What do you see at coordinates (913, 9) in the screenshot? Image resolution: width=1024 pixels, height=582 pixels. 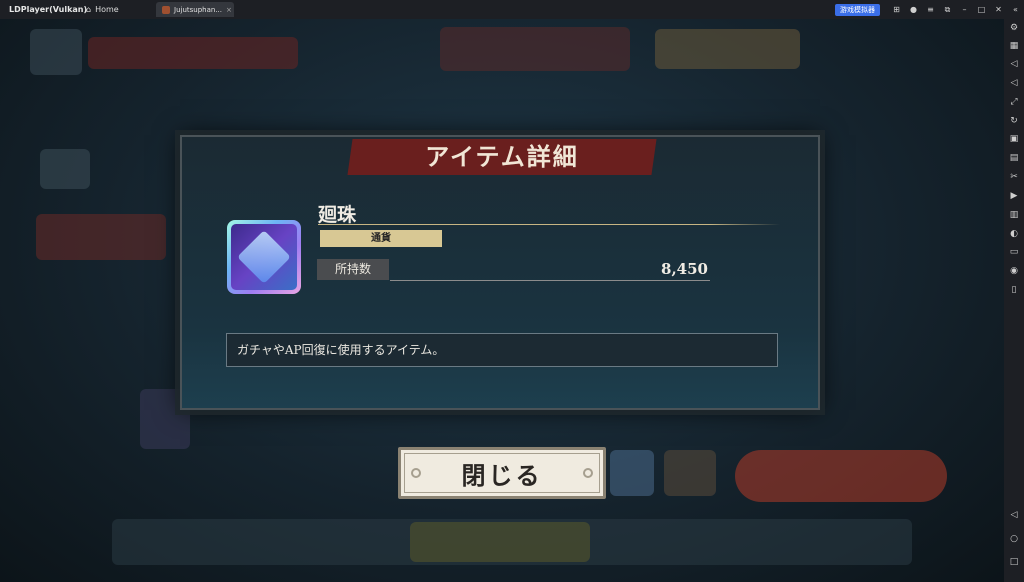 I see `account-icon: ●` at bounding box center [913, 9].